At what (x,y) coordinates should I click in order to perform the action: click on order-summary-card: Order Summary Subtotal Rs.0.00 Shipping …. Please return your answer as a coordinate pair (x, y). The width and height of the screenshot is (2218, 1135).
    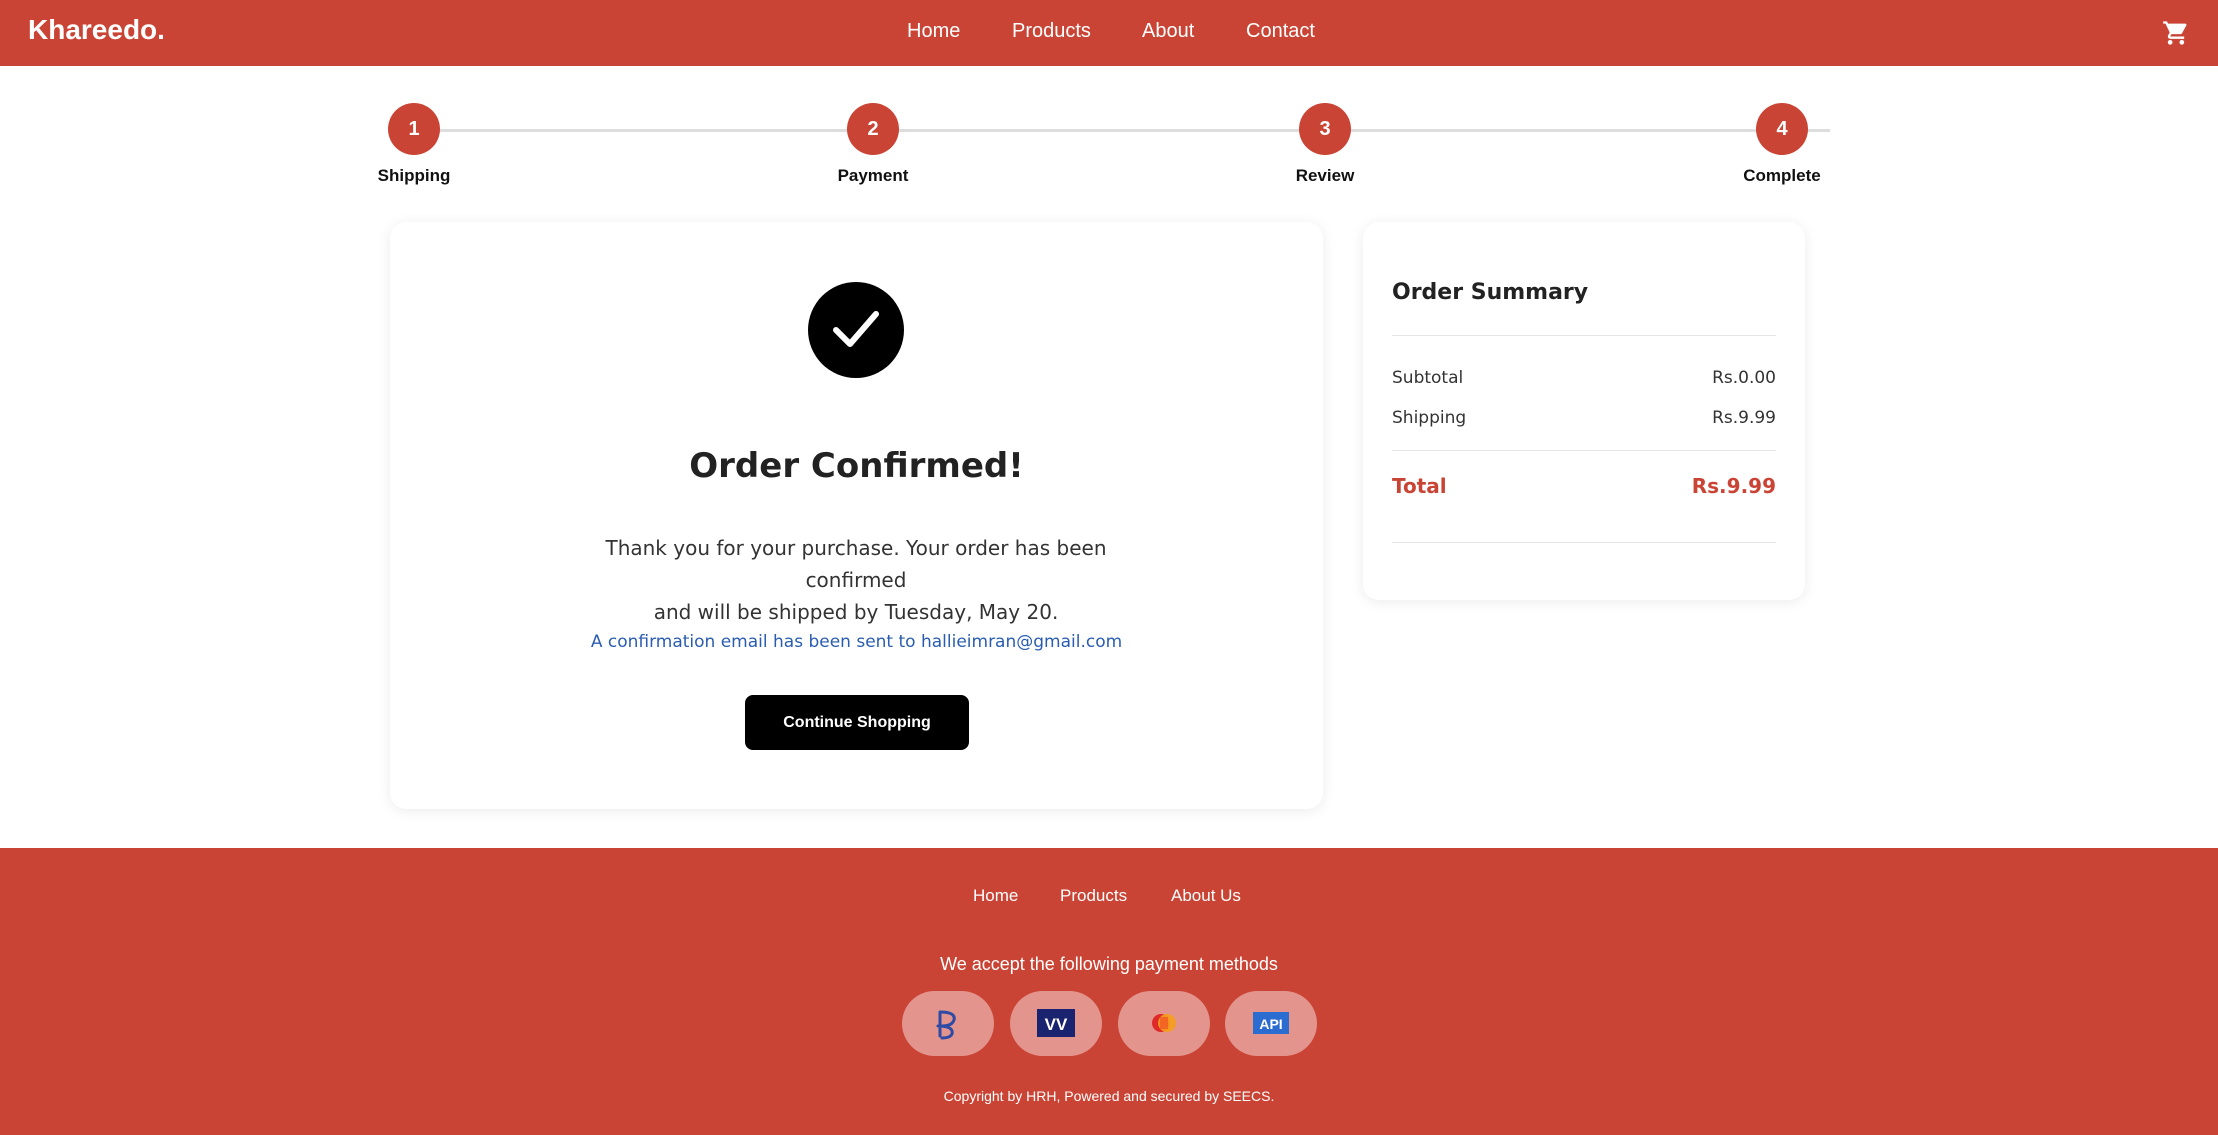
    Looking at the image, I should click on (1584, 411).